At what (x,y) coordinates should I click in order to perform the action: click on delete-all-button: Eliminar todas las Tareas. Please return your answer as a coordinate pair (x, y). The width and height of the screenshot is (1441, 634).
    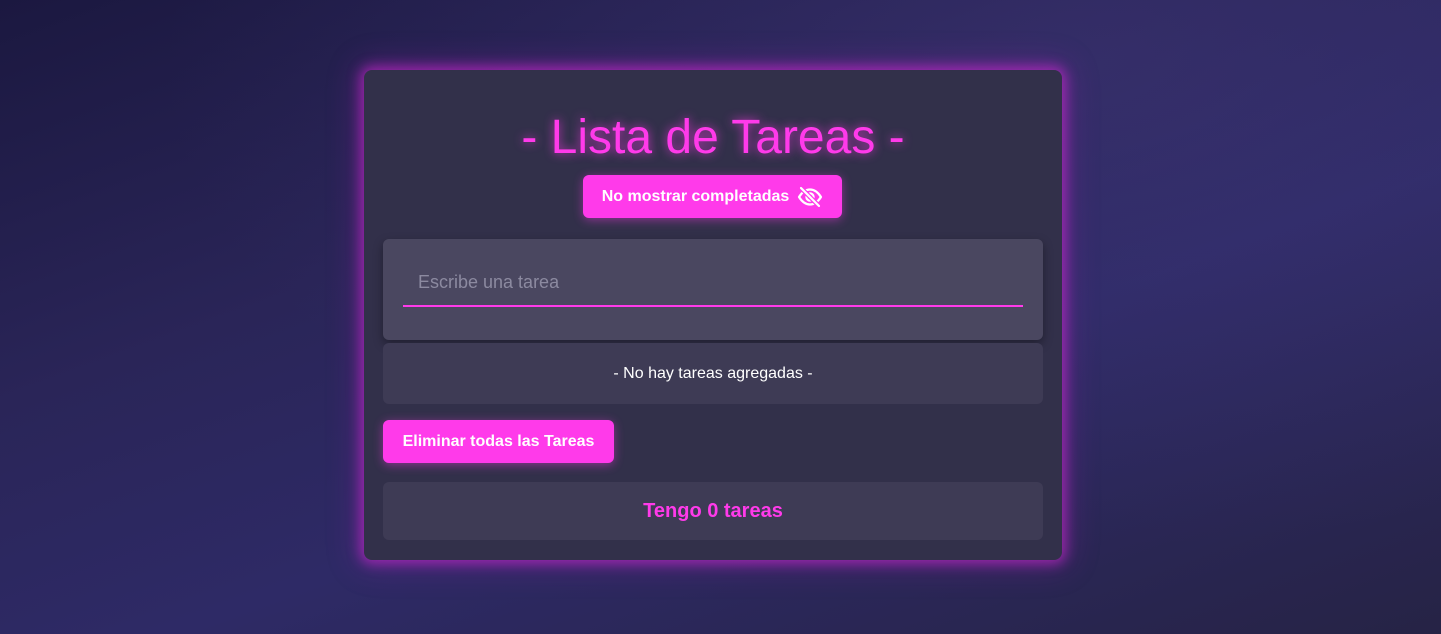
    Looking at the image, I should click on (498, 441).